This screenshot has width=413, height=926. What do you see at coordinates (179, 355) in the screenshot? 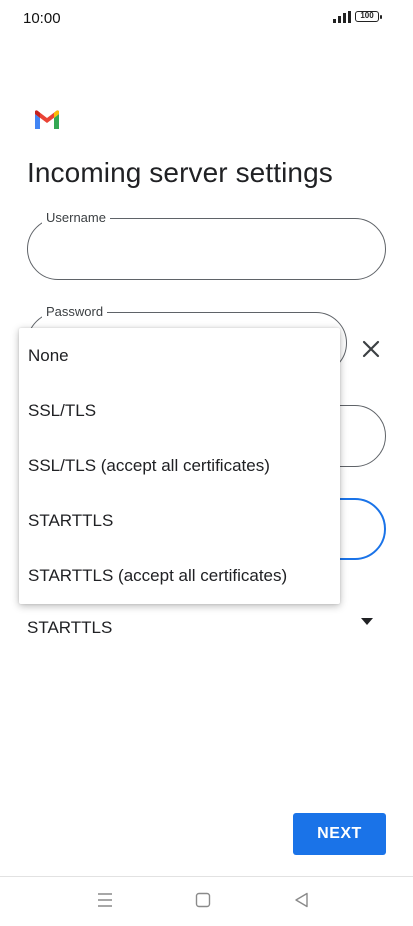
I see `menu-item-none: None` at bounding box center [179, 355].